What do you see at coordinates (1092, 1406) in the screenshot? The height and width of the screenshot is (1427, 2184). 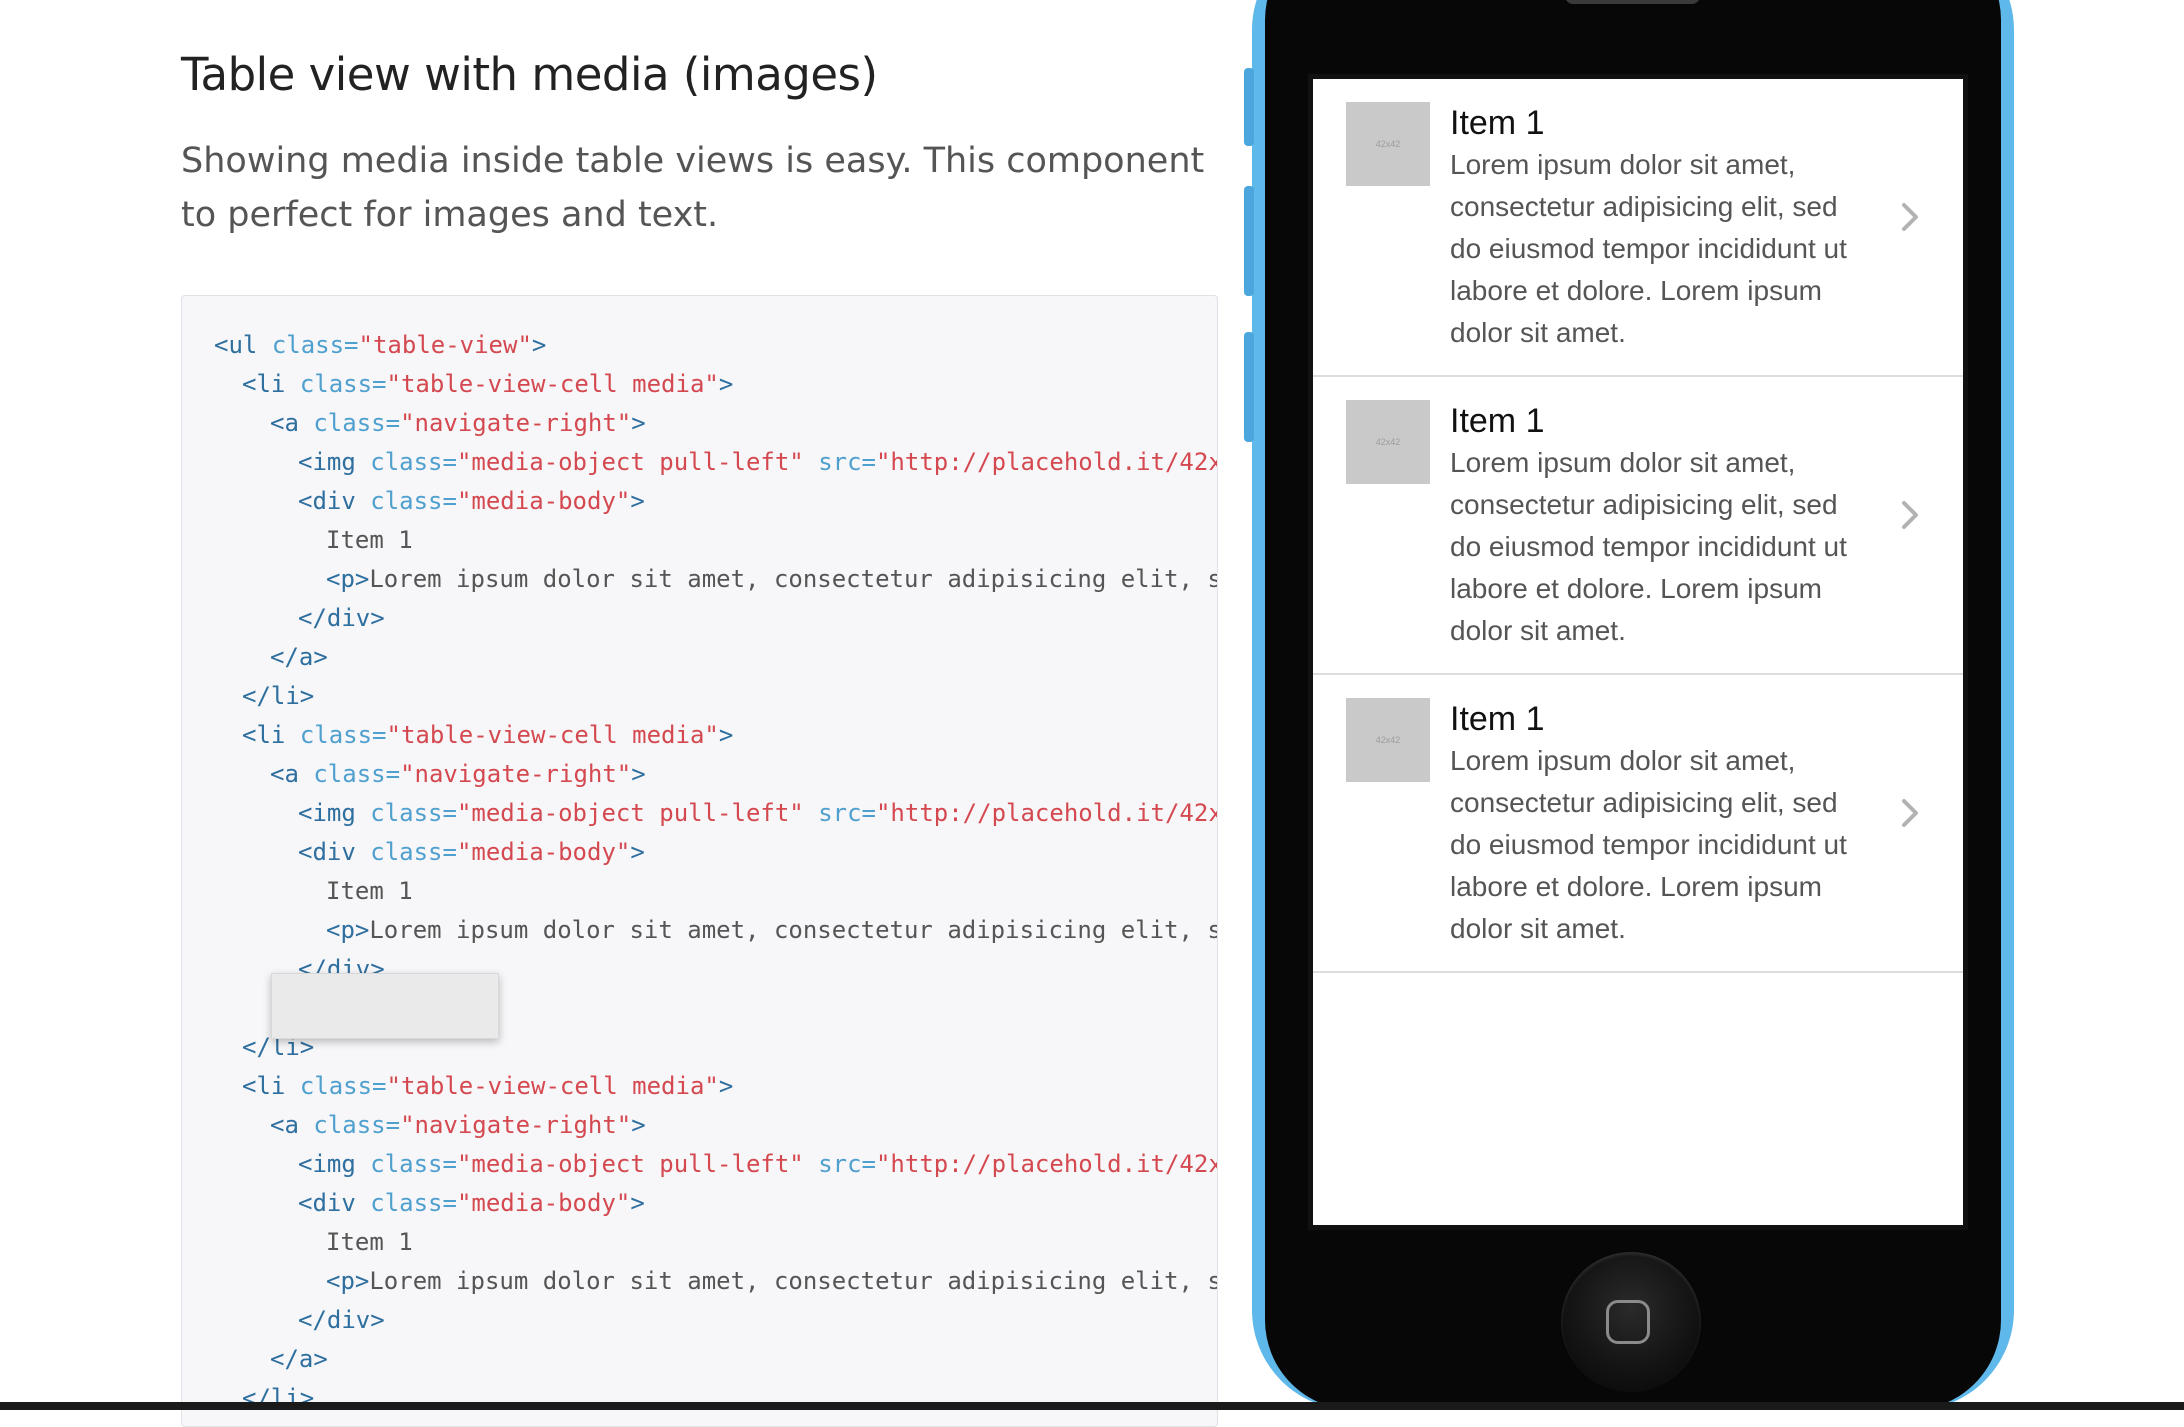 I see `bottom-edge-bar` at bounding box center [1092, 1406].